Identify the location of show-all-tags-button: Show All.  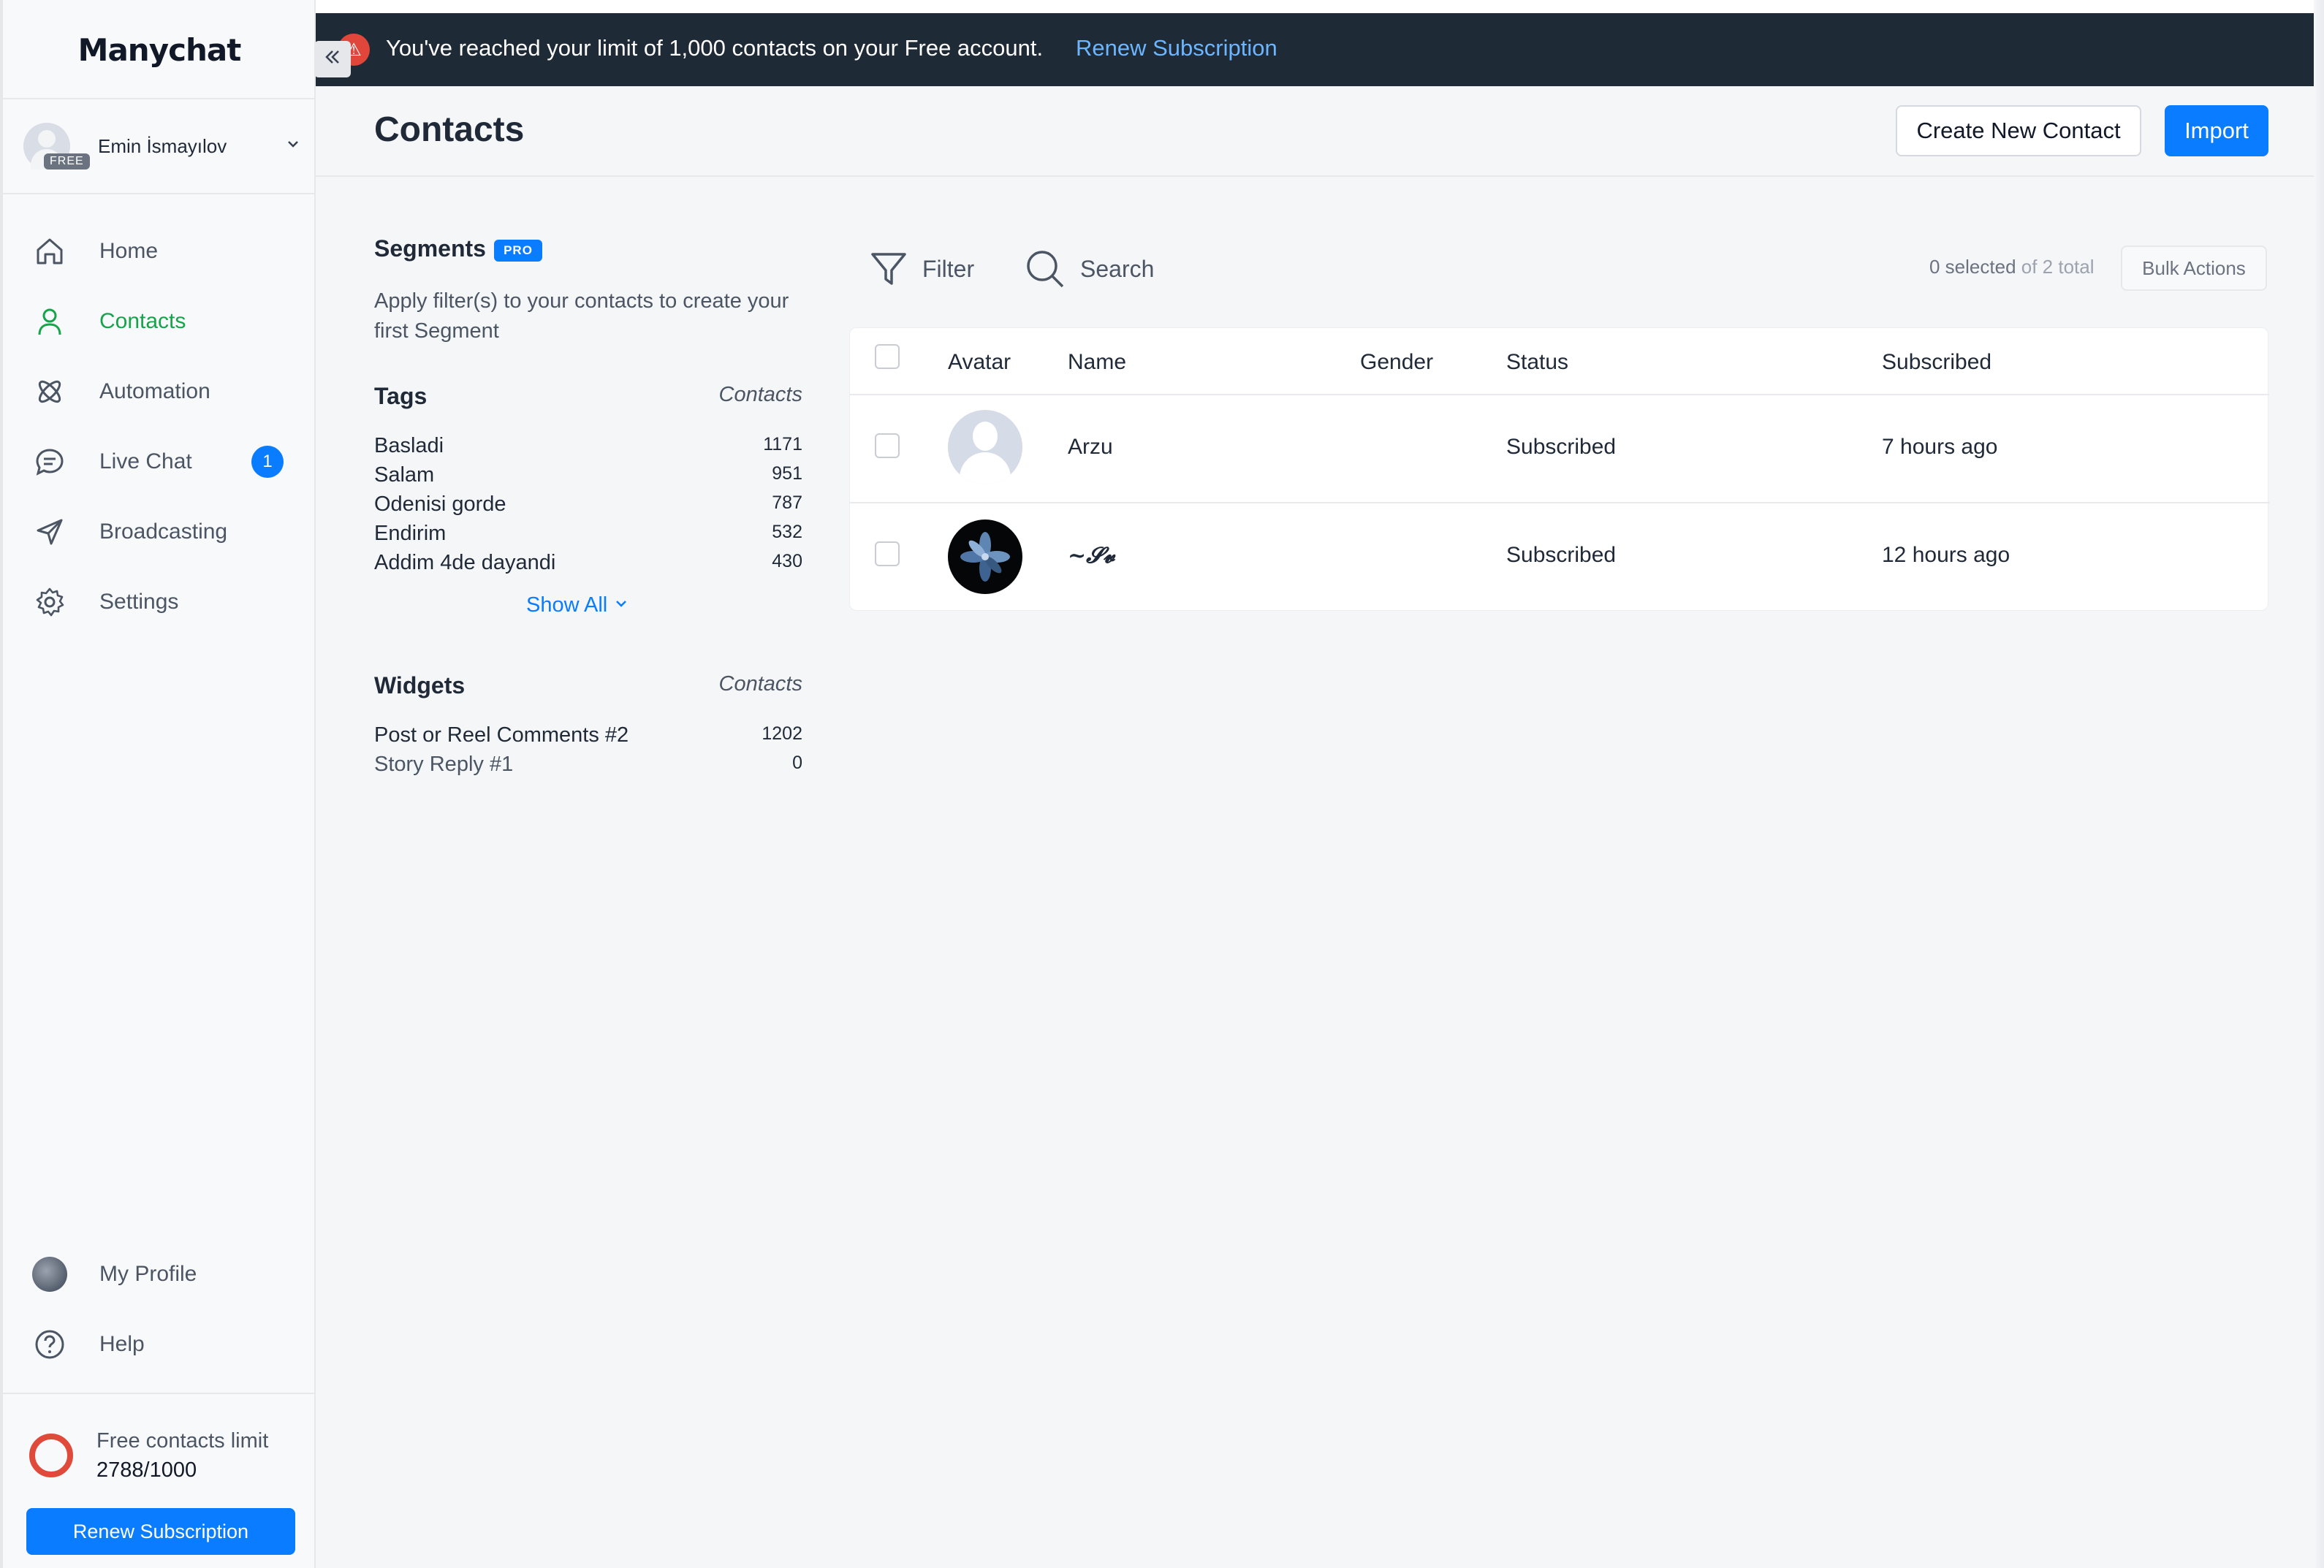
(577, 605).